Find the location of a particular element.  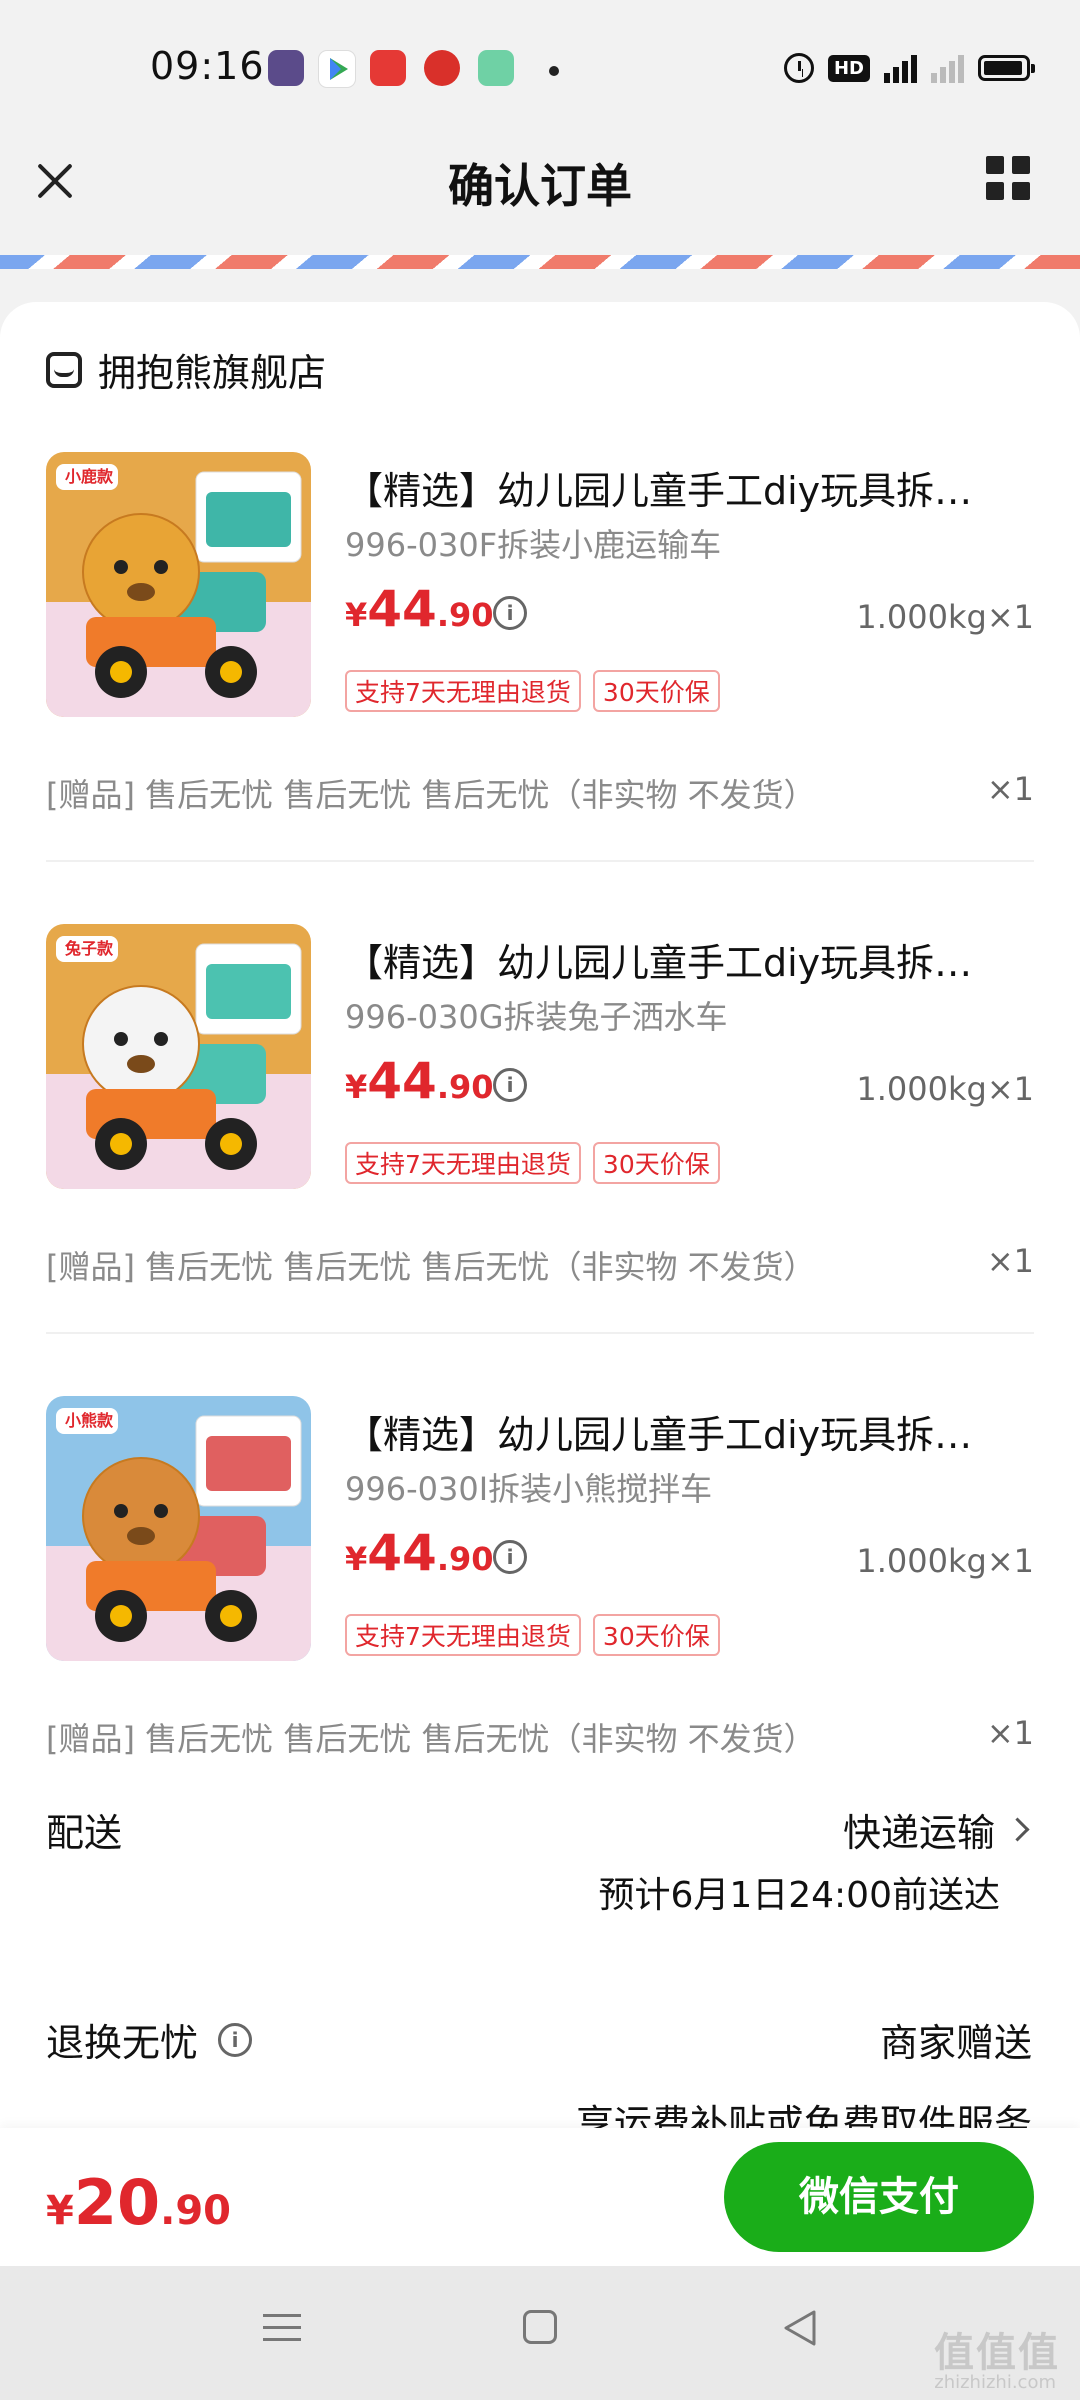

shop-header: 拥抱熊旗舰店 is located at coordinates (186, 369).